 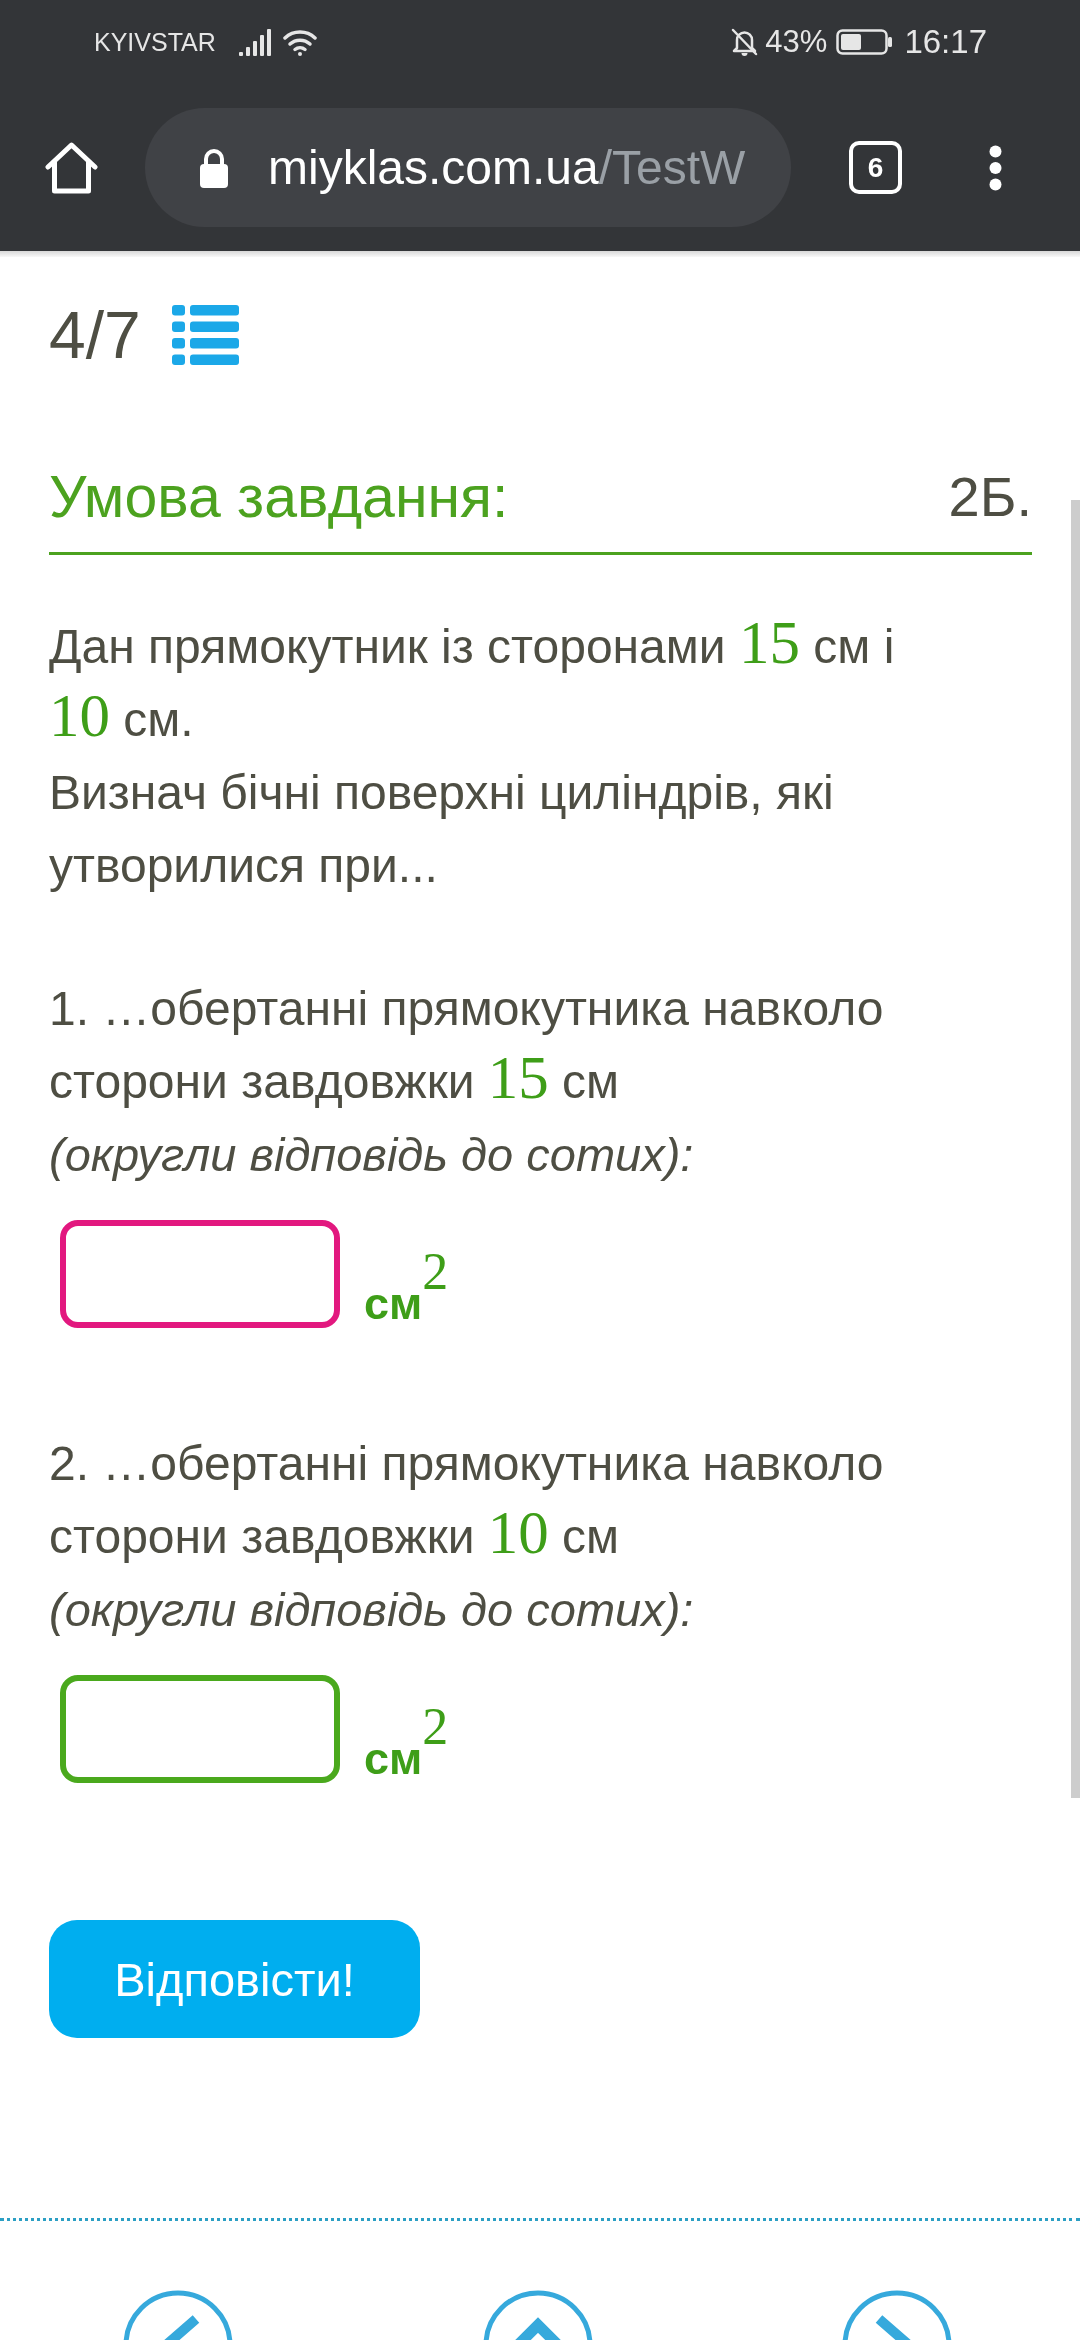 I want to click on signal-icon, so click(x=255, y=42).